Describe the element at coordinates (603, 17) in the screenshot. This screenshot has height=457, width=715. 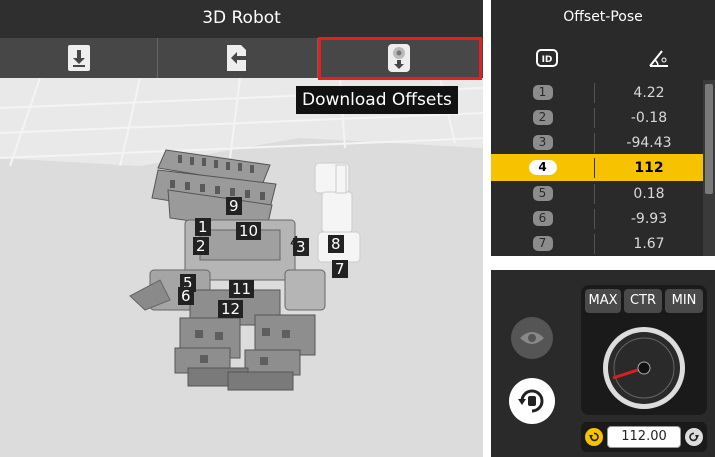
I see `offset-pose-title: Offset-Pose` at that location.